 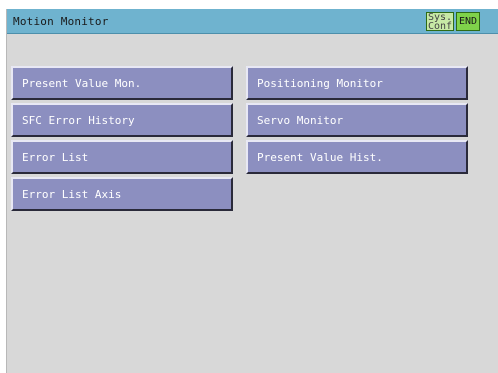 I want to click on button-label: Error List Axis, so click(x=72, y=194).